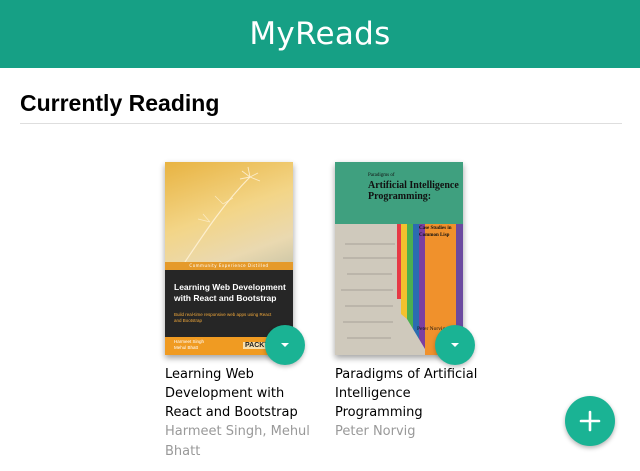 This screenshot has height=471, width=640. What do you see at coordinates (435, 232) in the screenshot?
I see `cover-subtitle: Case Studies in Common Lisp` at bounding box center [435, 232].